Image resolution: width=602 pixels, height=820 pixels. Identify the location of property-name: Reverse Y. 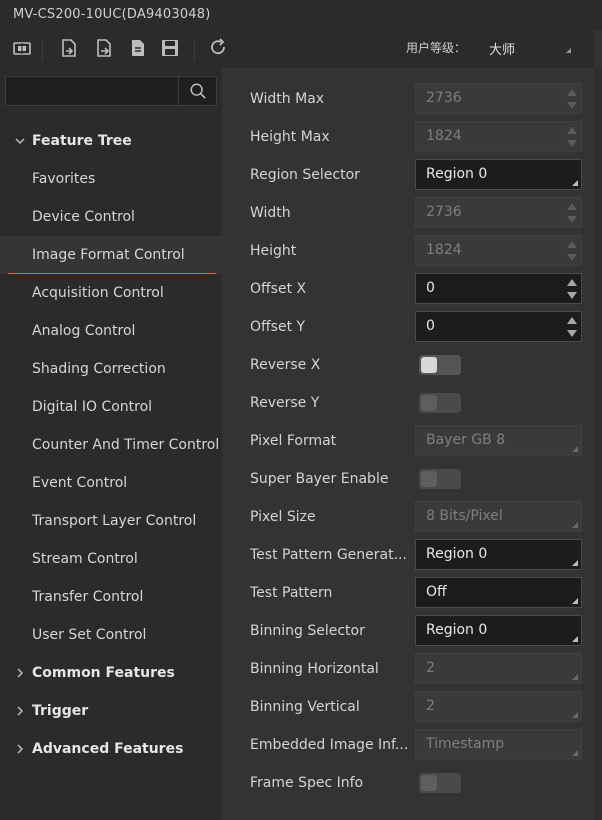
(285, 403).